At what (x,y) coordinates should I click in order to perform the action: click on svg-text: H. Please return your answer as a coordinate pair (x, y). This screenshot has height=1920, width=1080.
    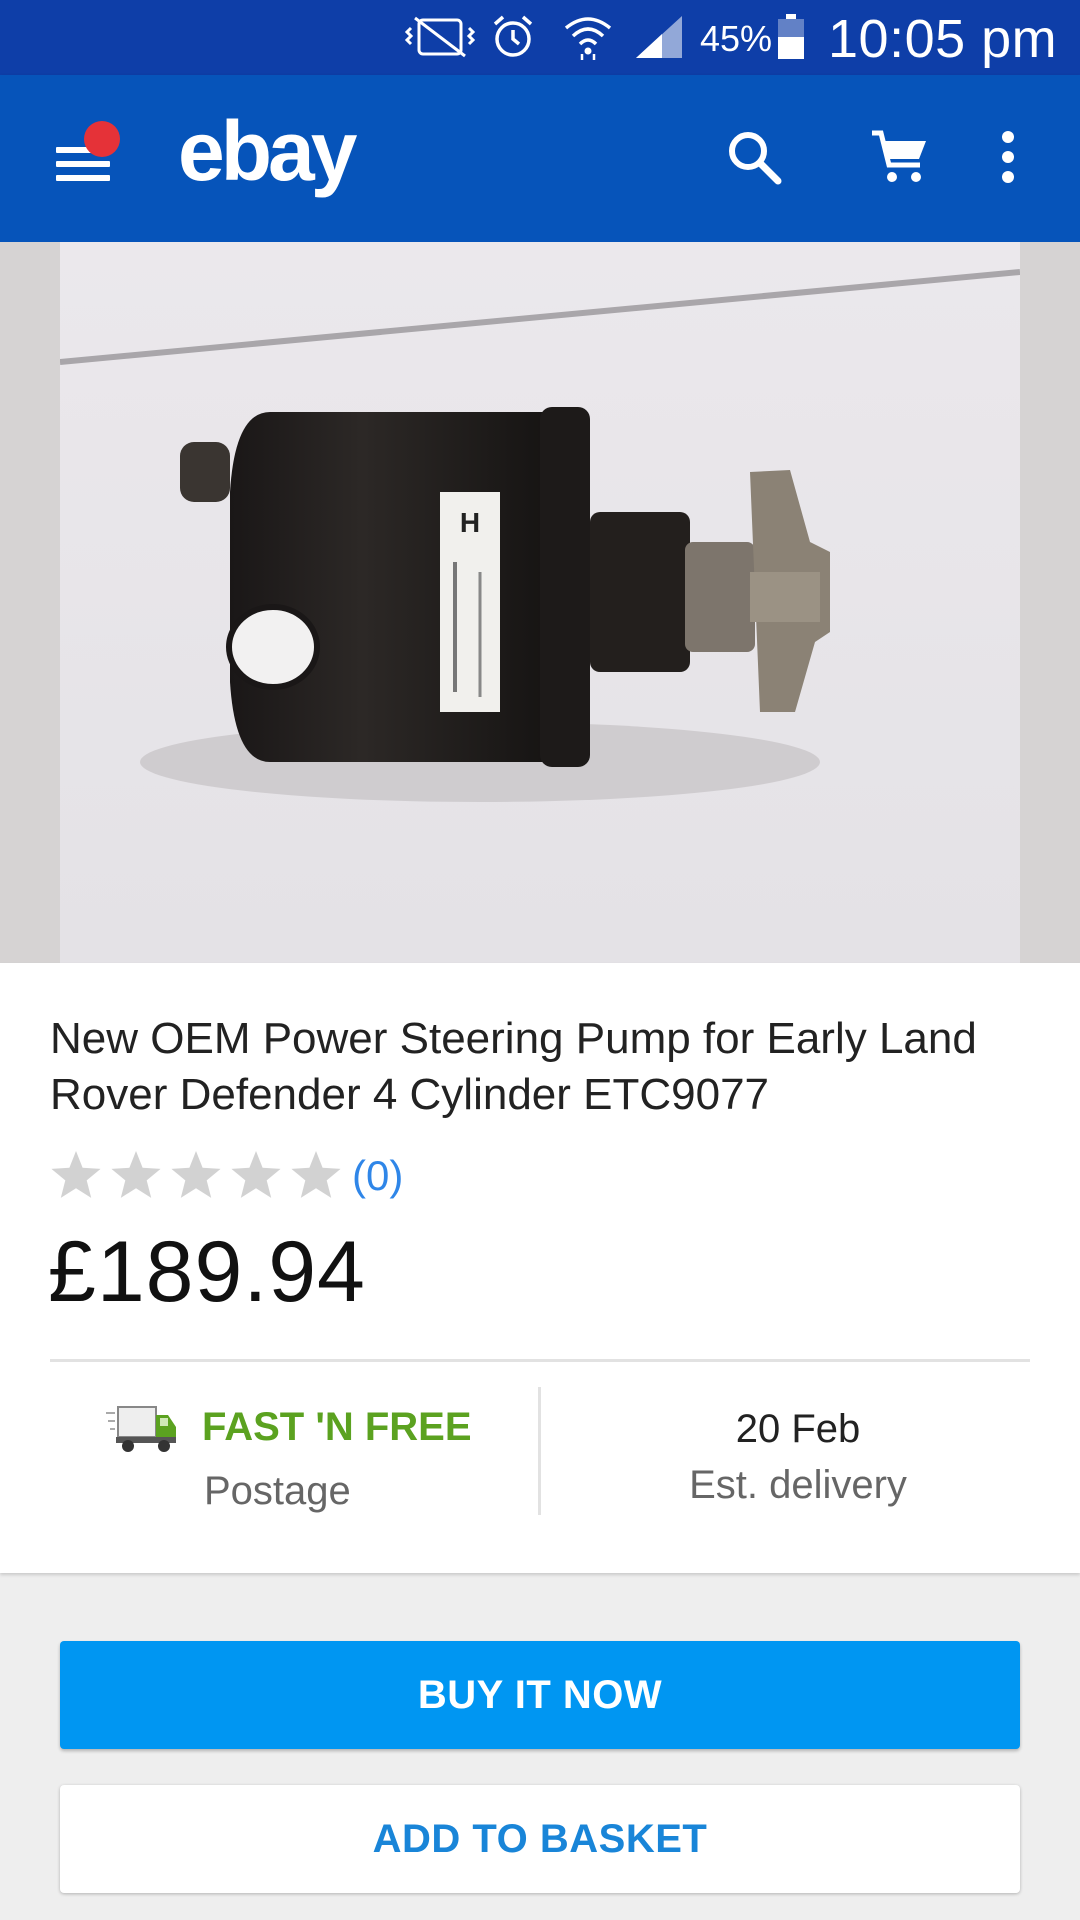
    Looking at the image, I should click on (470, 522).